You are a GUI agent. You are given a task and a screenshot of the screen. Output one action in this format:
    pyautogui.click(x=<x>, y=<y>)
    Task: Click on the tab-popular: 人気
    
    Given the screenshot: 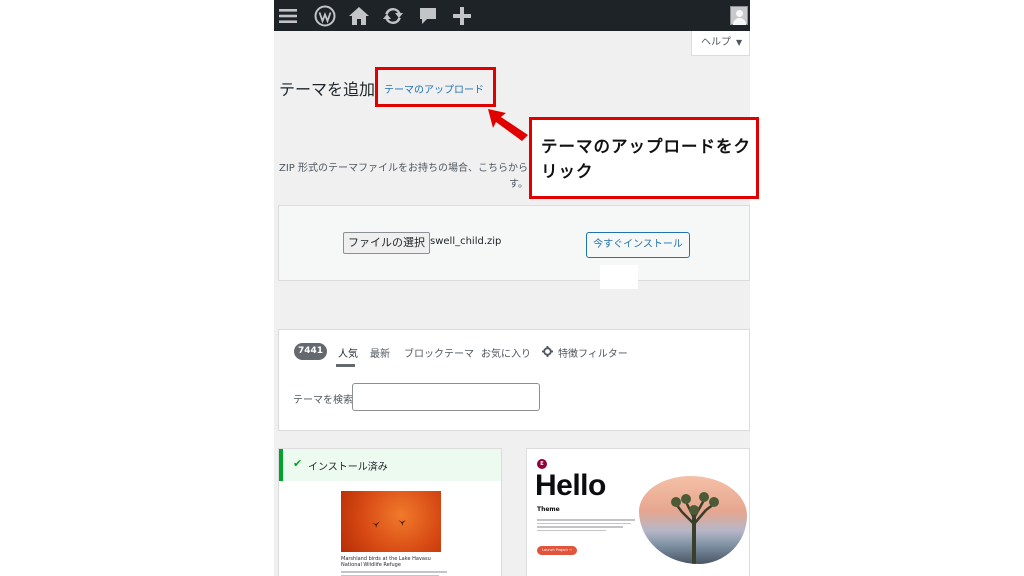 What is the action you would take?
    pyautogui.click(x=348, y=352)
    